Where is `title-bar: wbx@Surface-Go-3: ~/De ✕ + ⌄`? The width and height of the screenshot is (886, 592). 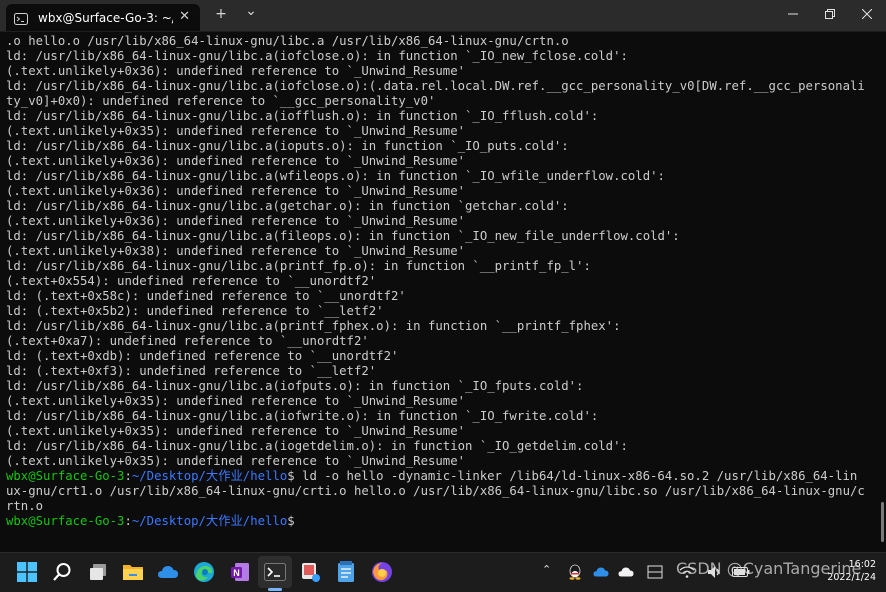 title-bar: wbx@Surface-Go-3: ~/De ✕ + ⌄ is located at coordinates (443, 16).